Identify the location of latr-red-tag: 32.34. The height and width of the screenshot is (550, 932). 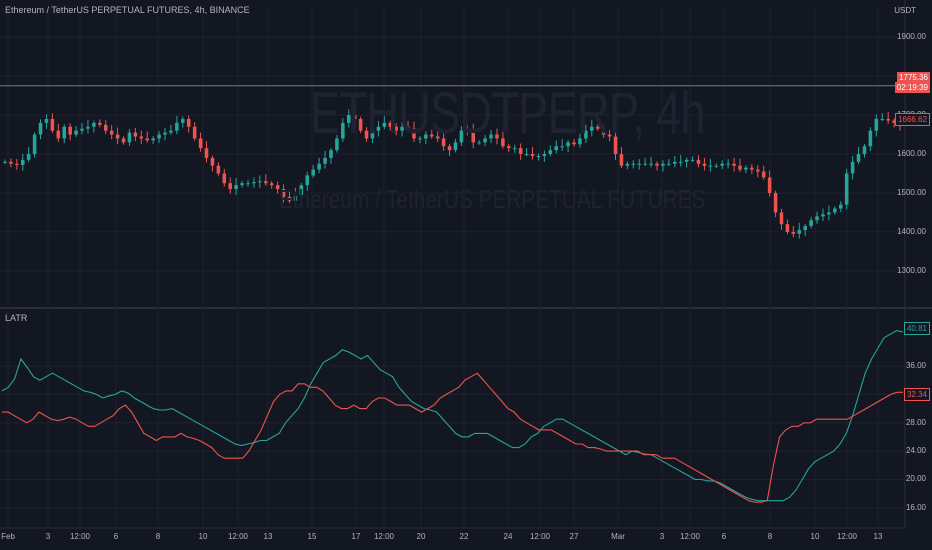
(916, 394).